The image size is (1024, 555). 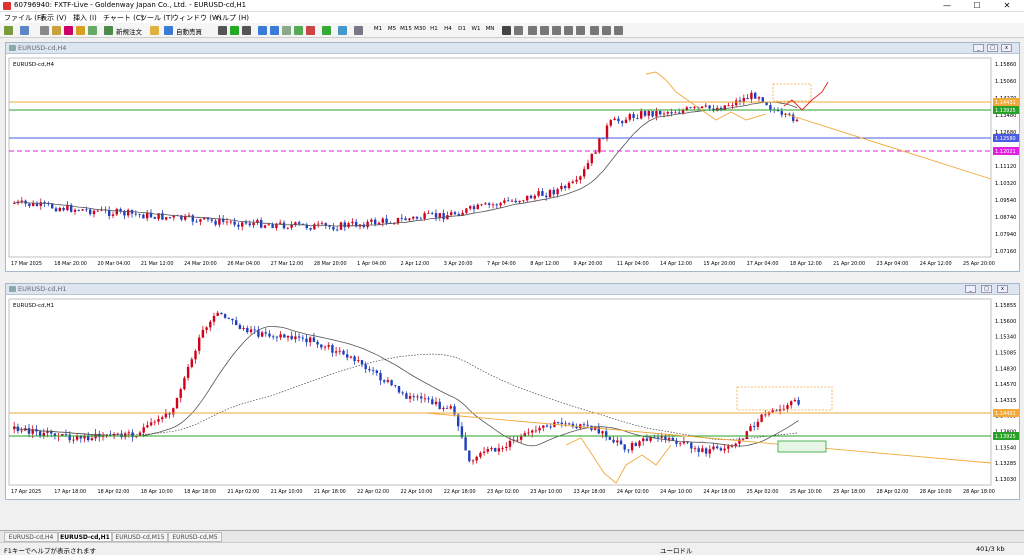 What do you see at coordinates (310, 30) in the screenshot?
I see `chart-shift-icon` at bounding box center [310, 30].